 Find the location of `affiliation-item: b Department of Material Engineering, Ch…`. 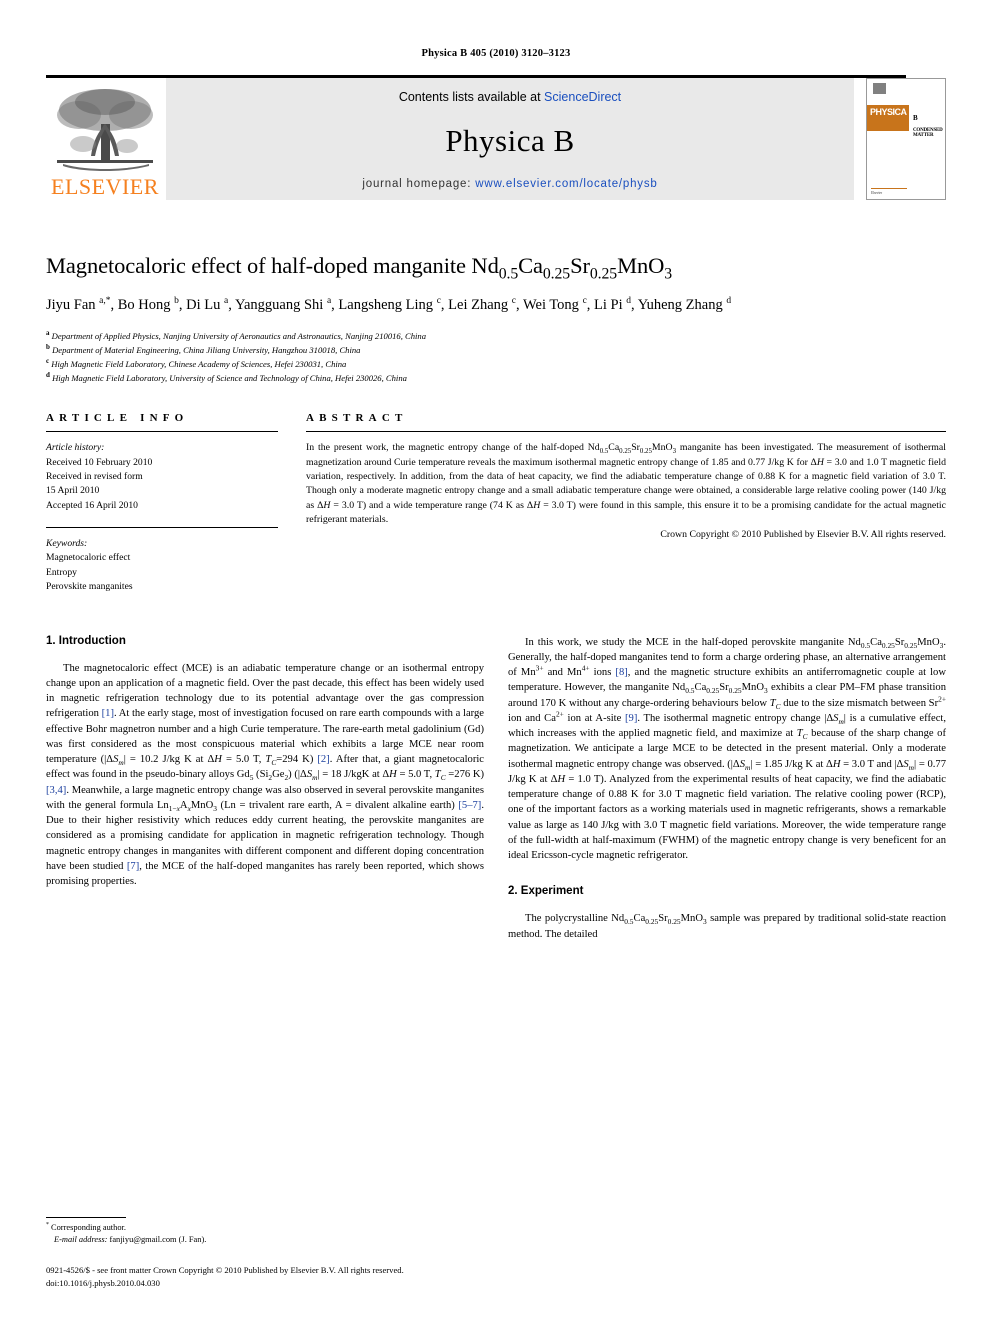

affiliation-item: b Department of Material Engineering, Ch… is located at coordinates (496, 351).